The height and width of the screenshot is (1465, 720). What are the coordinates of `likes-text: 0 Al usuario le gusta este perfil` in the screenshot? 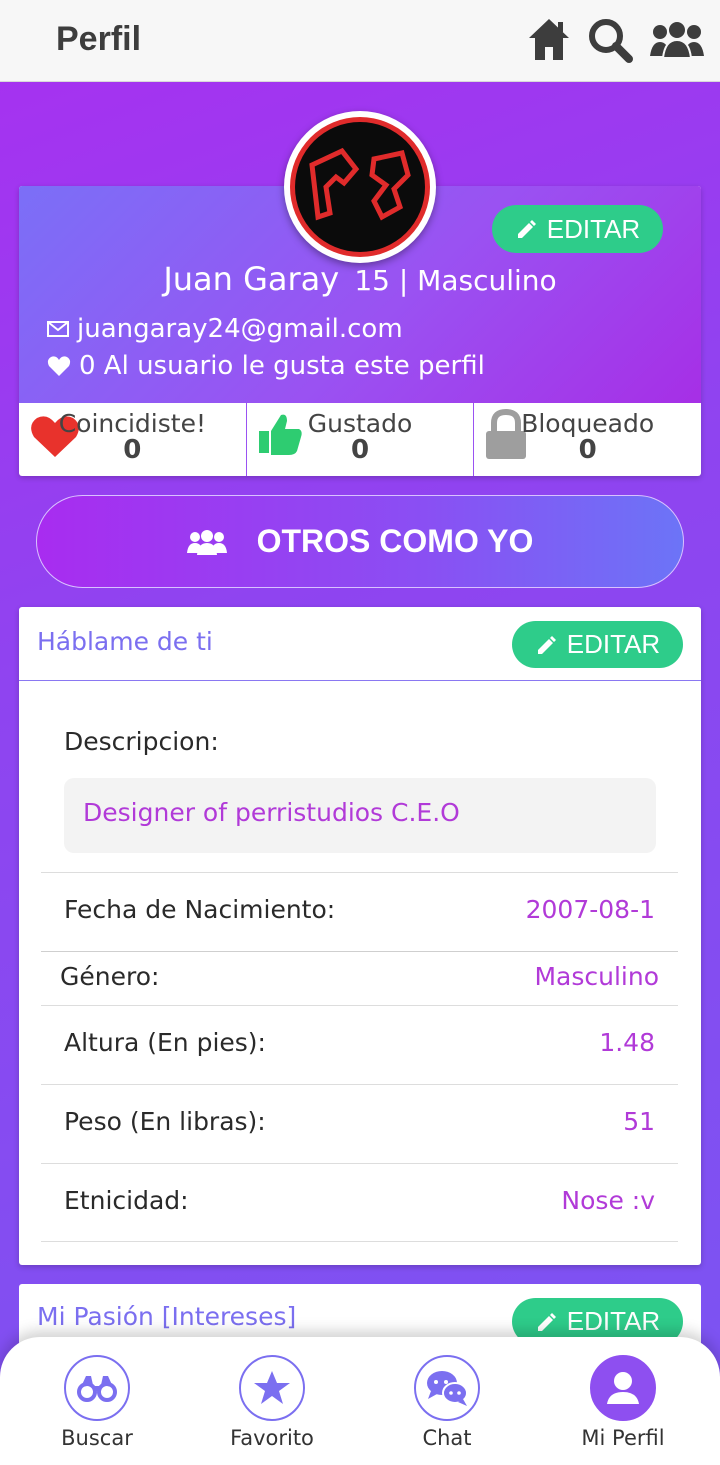 It's located at (282, 366).